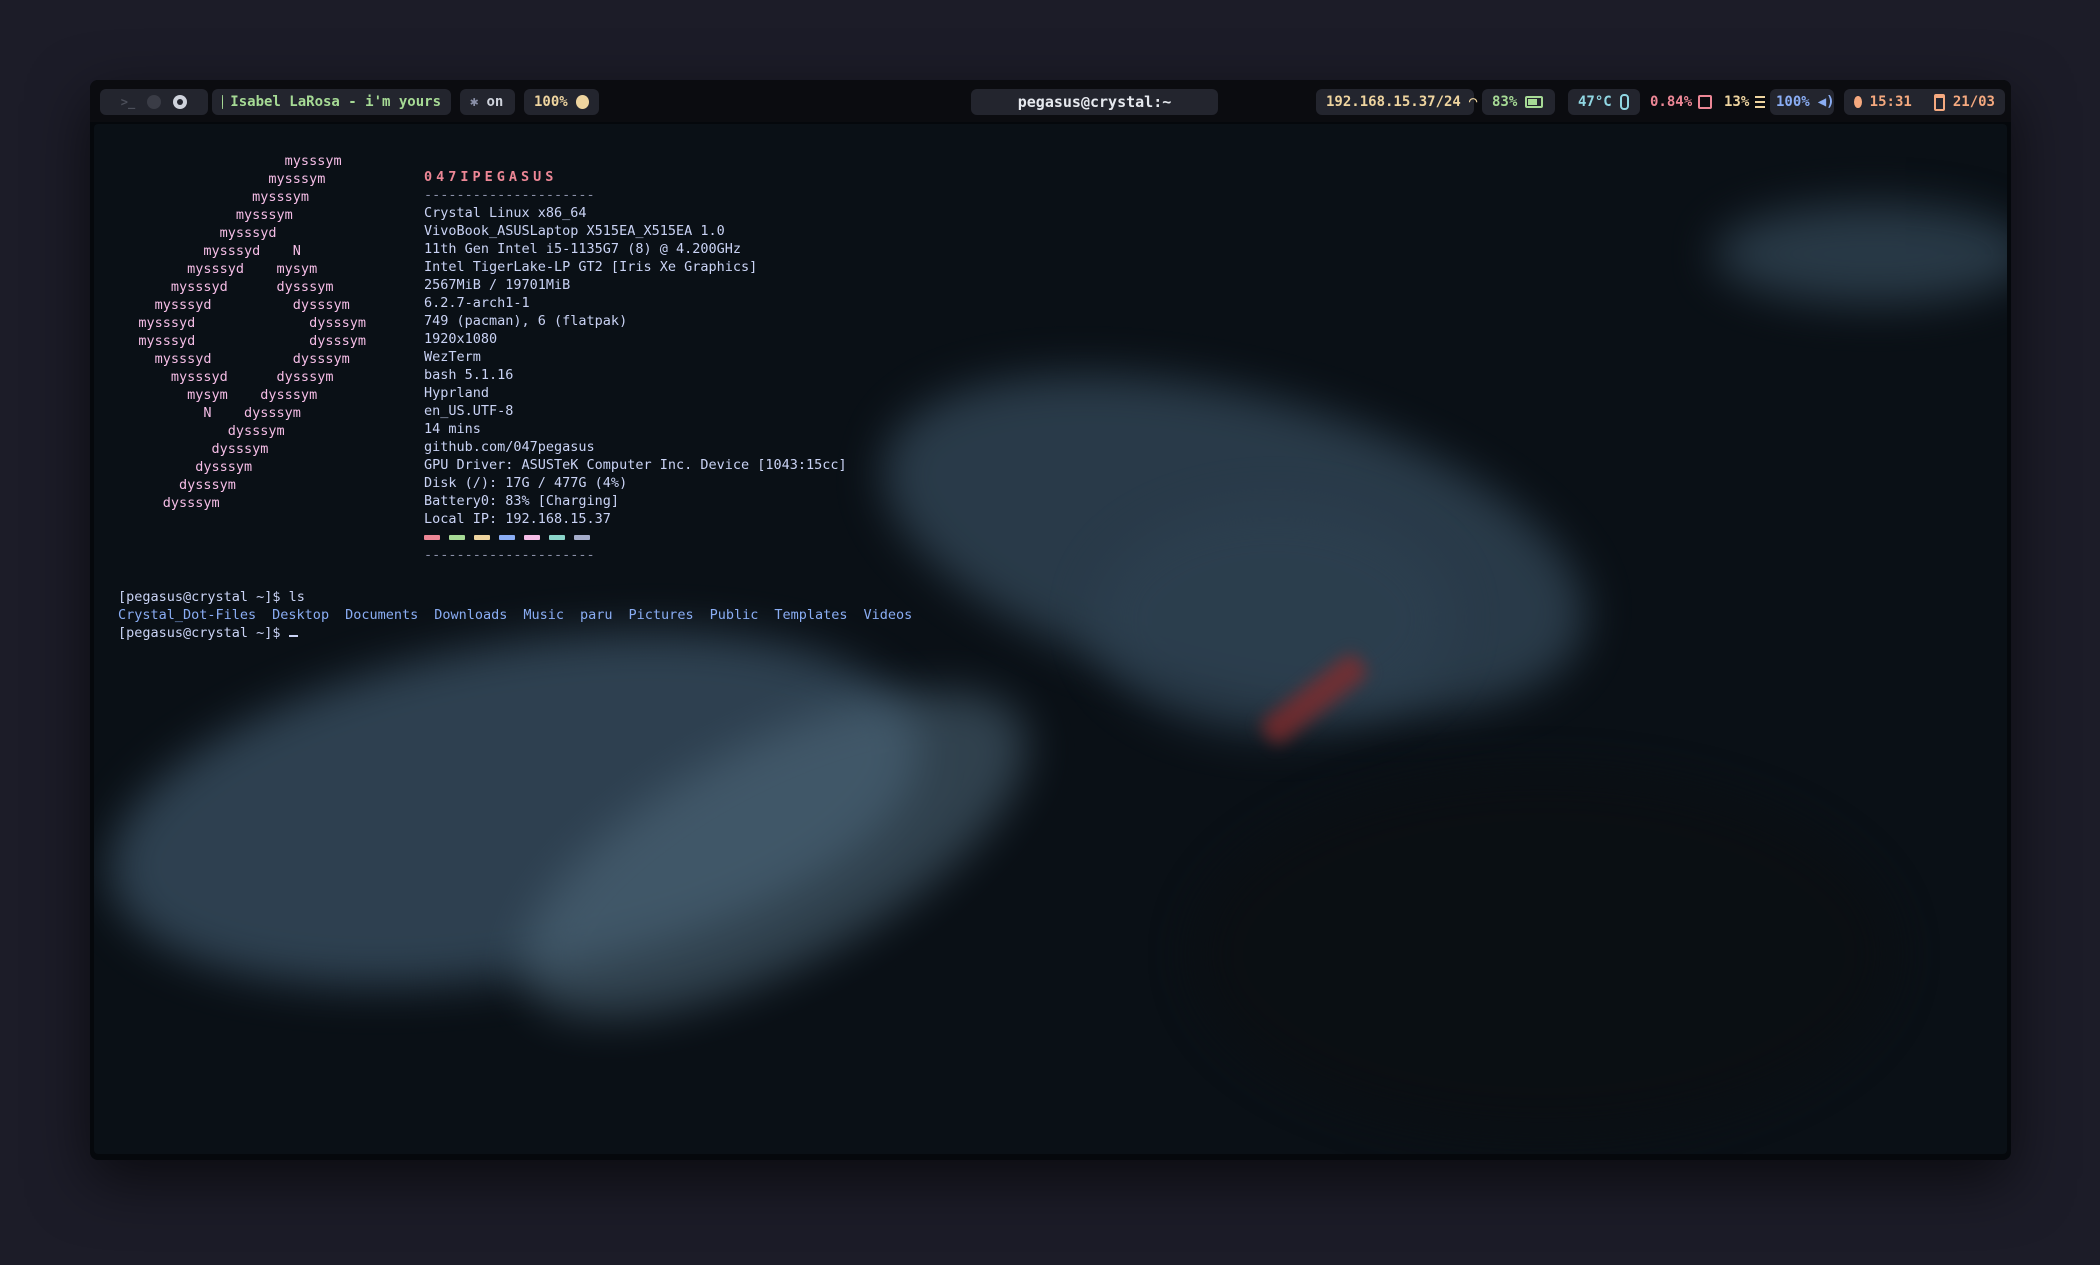 The width and height of the screenshot is (2100, 1265). What do you see at coordinates (457, 393) in the screenshot?
I see `info-wm: Hyprland` at bounding box center [457, 393].